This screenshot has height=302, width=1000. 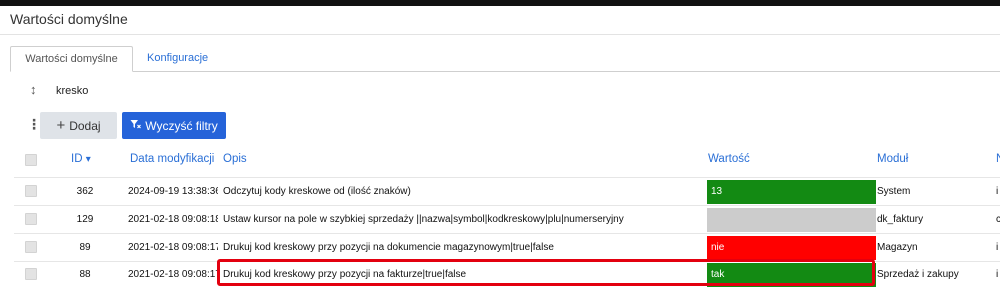 What do you see at coordinates (791, 248) in the screenshot?
I see `cell-value: nie` at bounding box center [791, 248].